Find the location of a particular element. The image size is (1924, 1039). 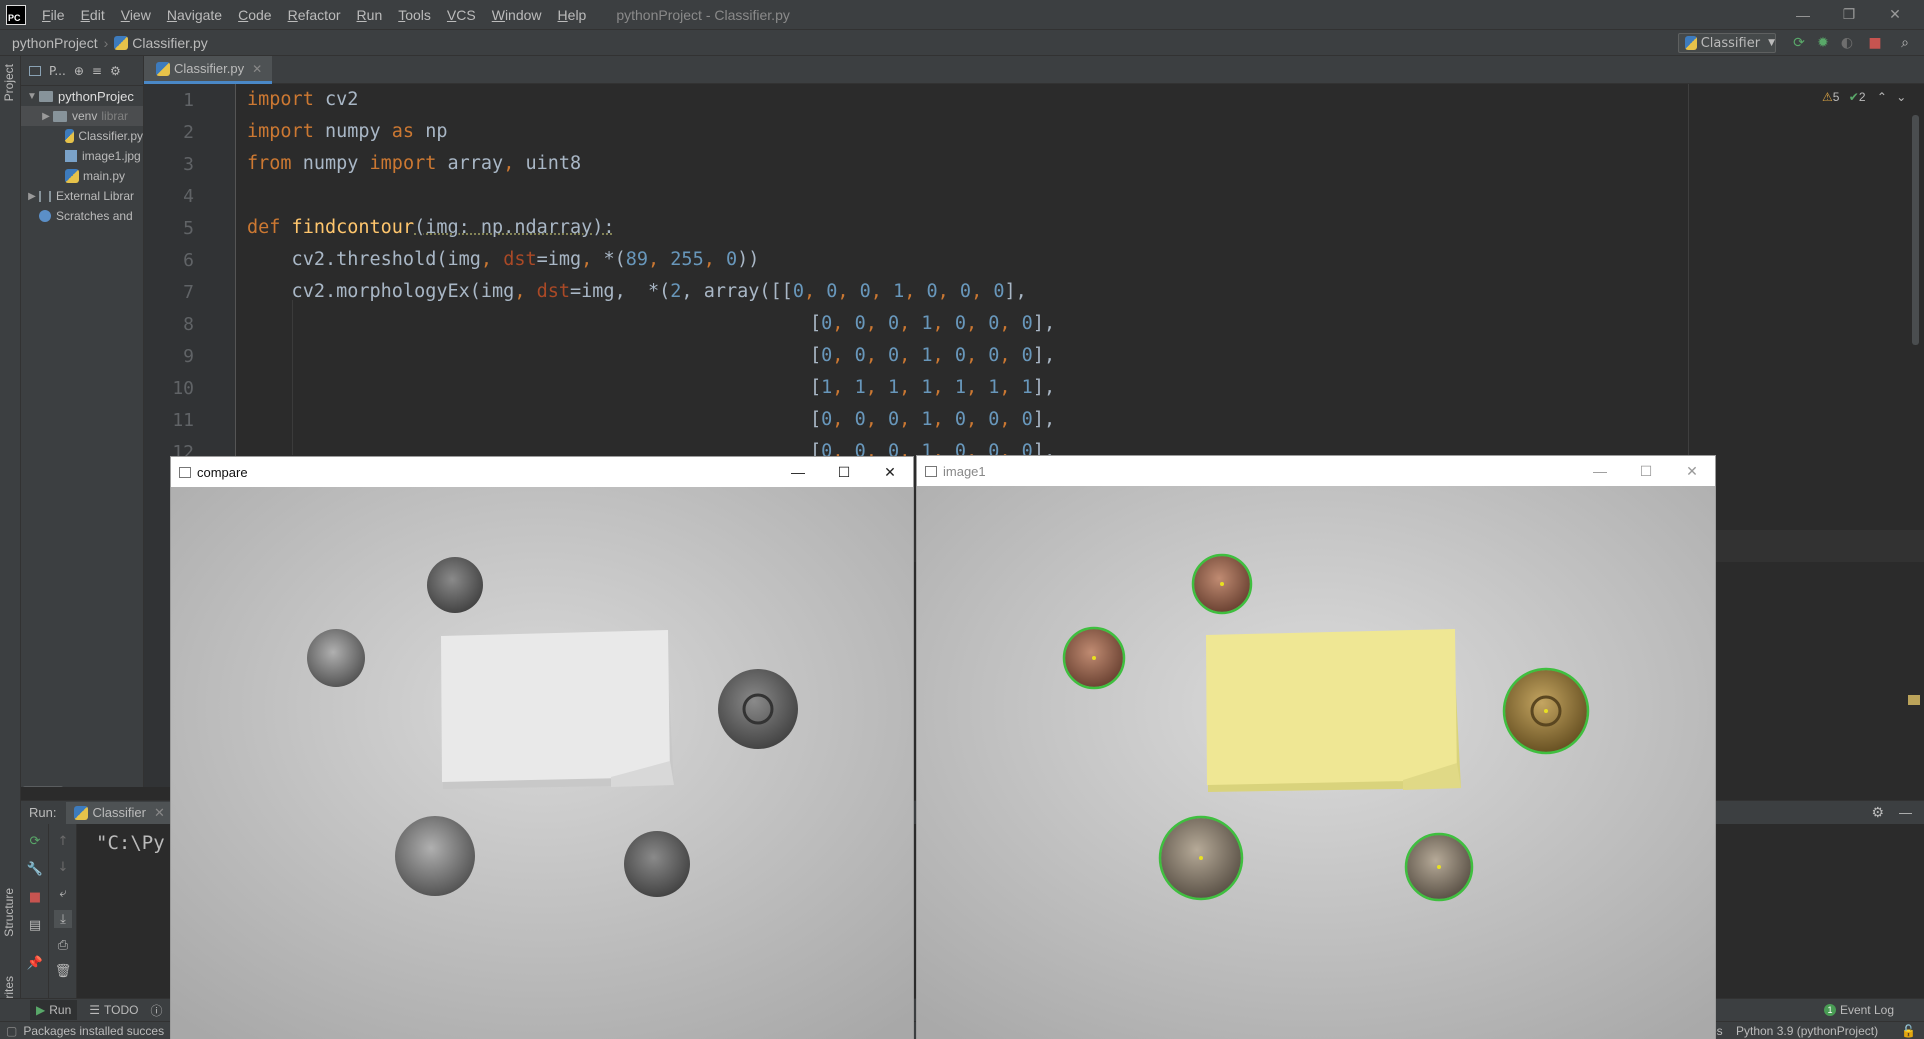

event-log-icon: 1 is located at coordinates (1829, 1010).